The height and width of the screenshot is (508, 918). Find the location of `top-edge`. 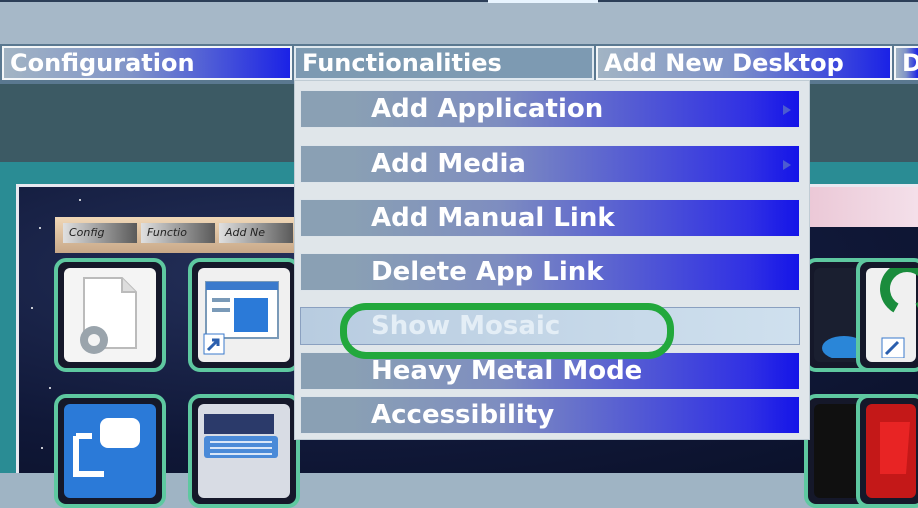

top-edge is located at coordinates (244, 1).